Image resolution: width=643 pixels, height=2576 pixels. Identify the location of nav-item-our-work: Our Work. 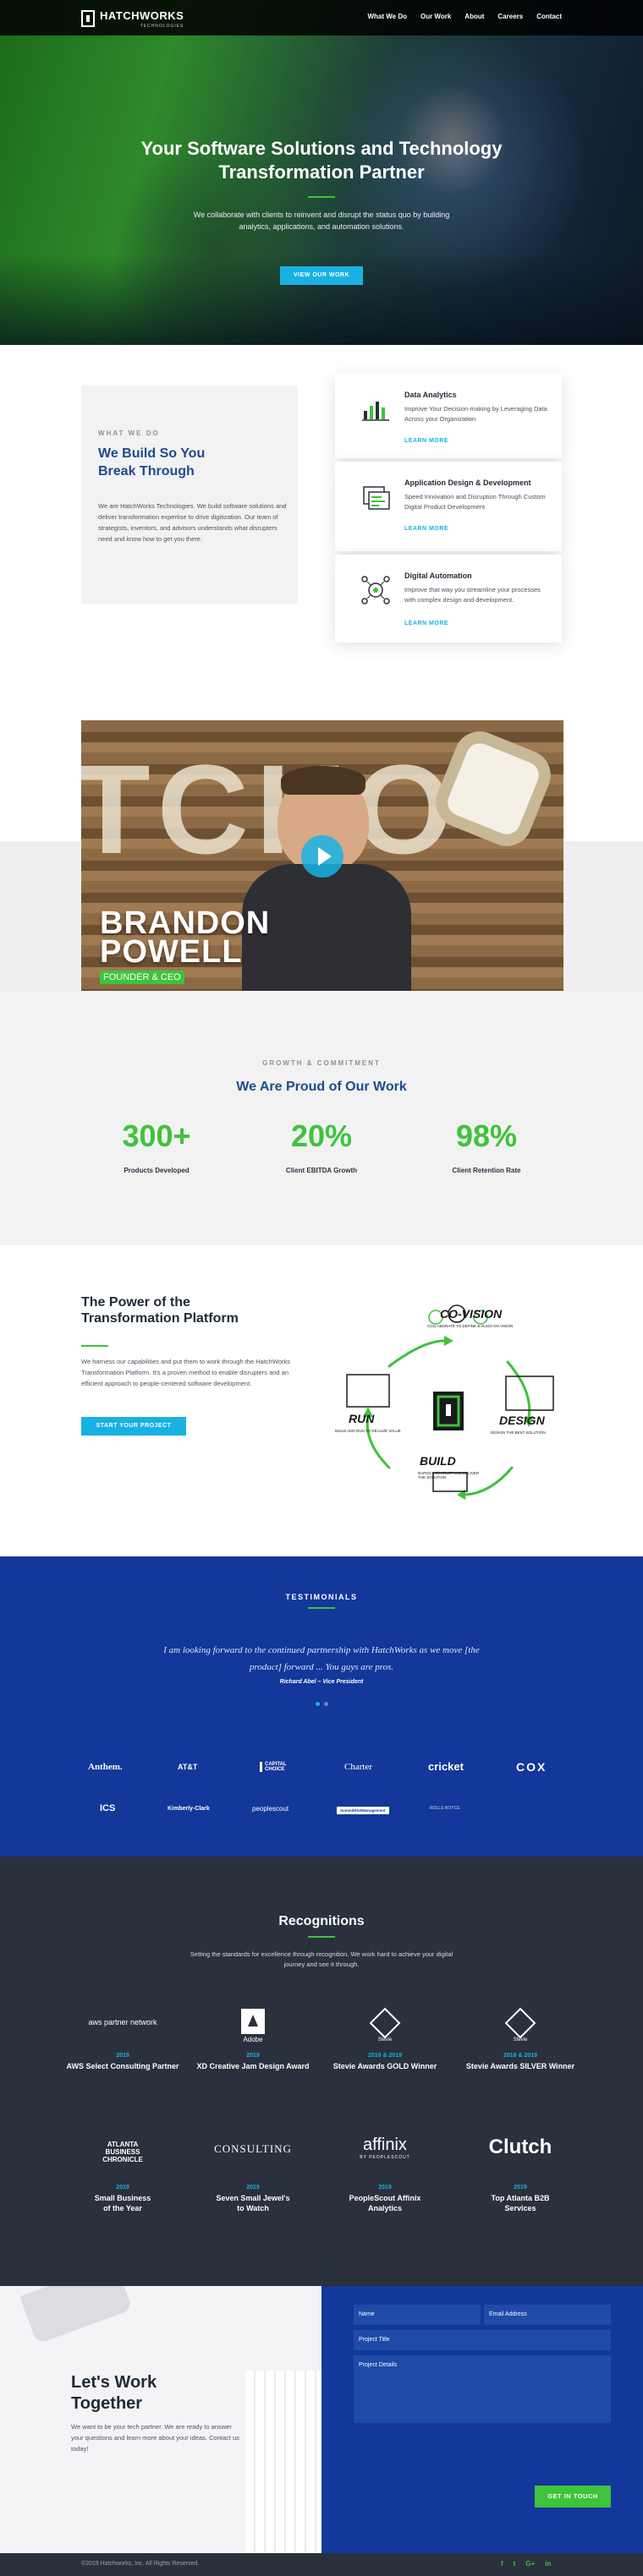
(436, 16).